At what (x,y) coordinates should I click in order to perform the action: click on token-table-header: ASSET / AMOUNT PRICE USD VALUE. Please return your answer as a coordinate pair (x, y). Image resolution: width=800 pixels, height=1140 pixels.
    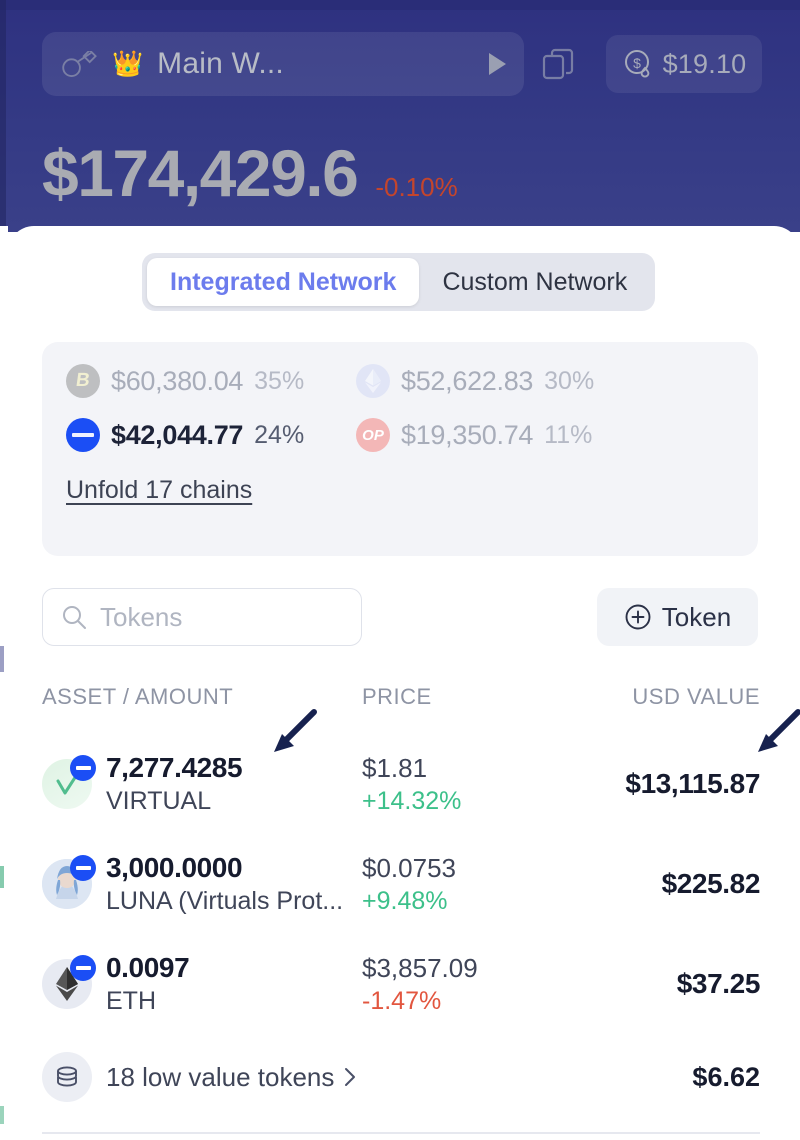
    Looking at the image, I should click on (401, 697).